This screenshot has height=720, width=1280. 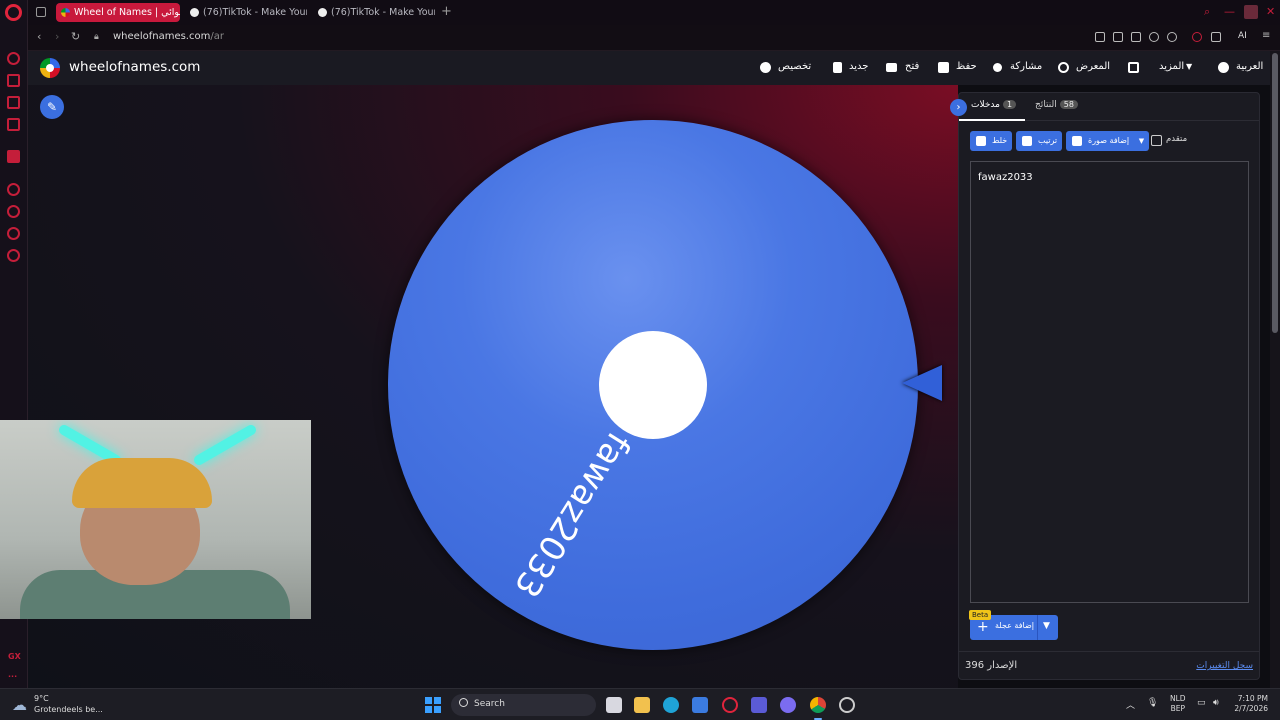 What do you see at coordinates (858, 66) in the screenshot?
I see `new-button: جديد` at bounding box center [858, 66].